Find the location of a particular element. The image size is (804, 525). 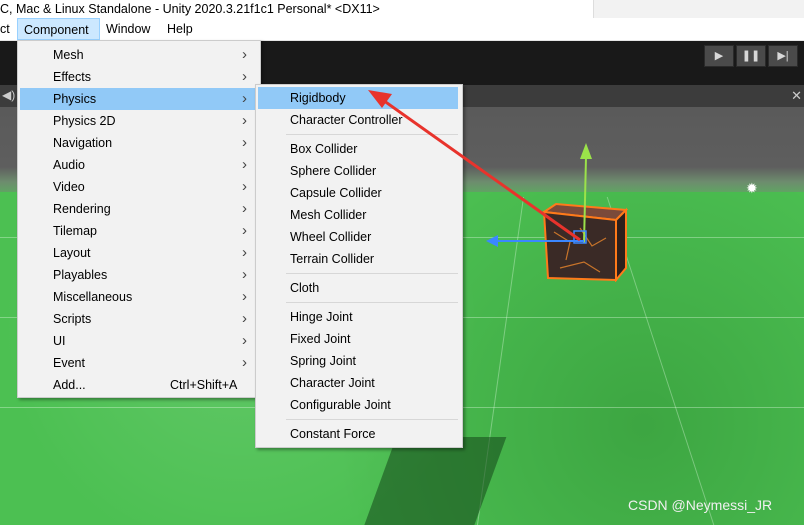

menu-item-label: Miscellaneous is located at coordinates (93, 297).